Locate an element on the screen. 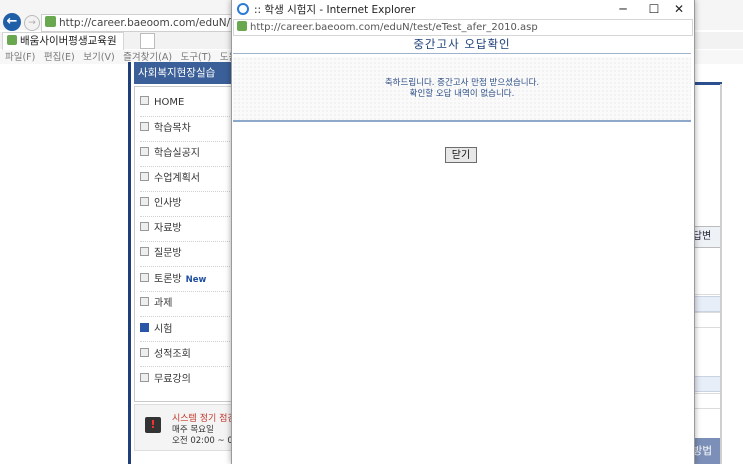 This screenshot has height=464, width=743. sidebar-item-free-lectures: 무료강의 is located at coordinates (185, 380).